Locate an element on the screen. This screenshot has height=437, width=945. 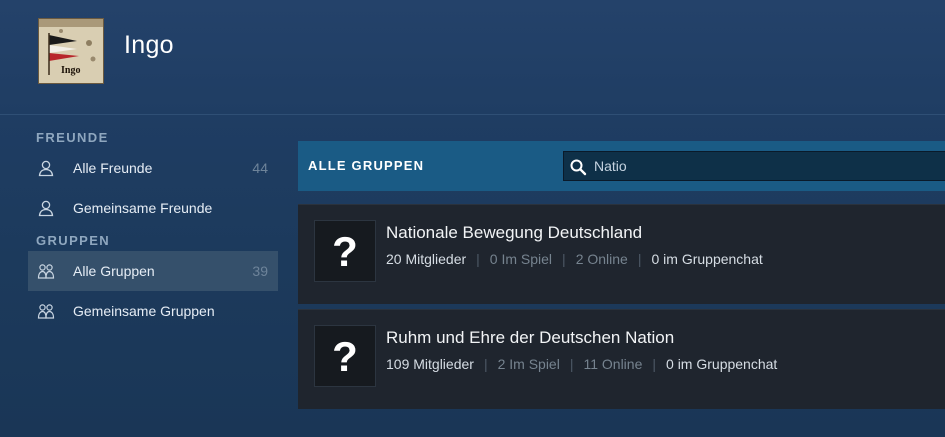
friends-count: 44 is located at coordinates (260, 168).